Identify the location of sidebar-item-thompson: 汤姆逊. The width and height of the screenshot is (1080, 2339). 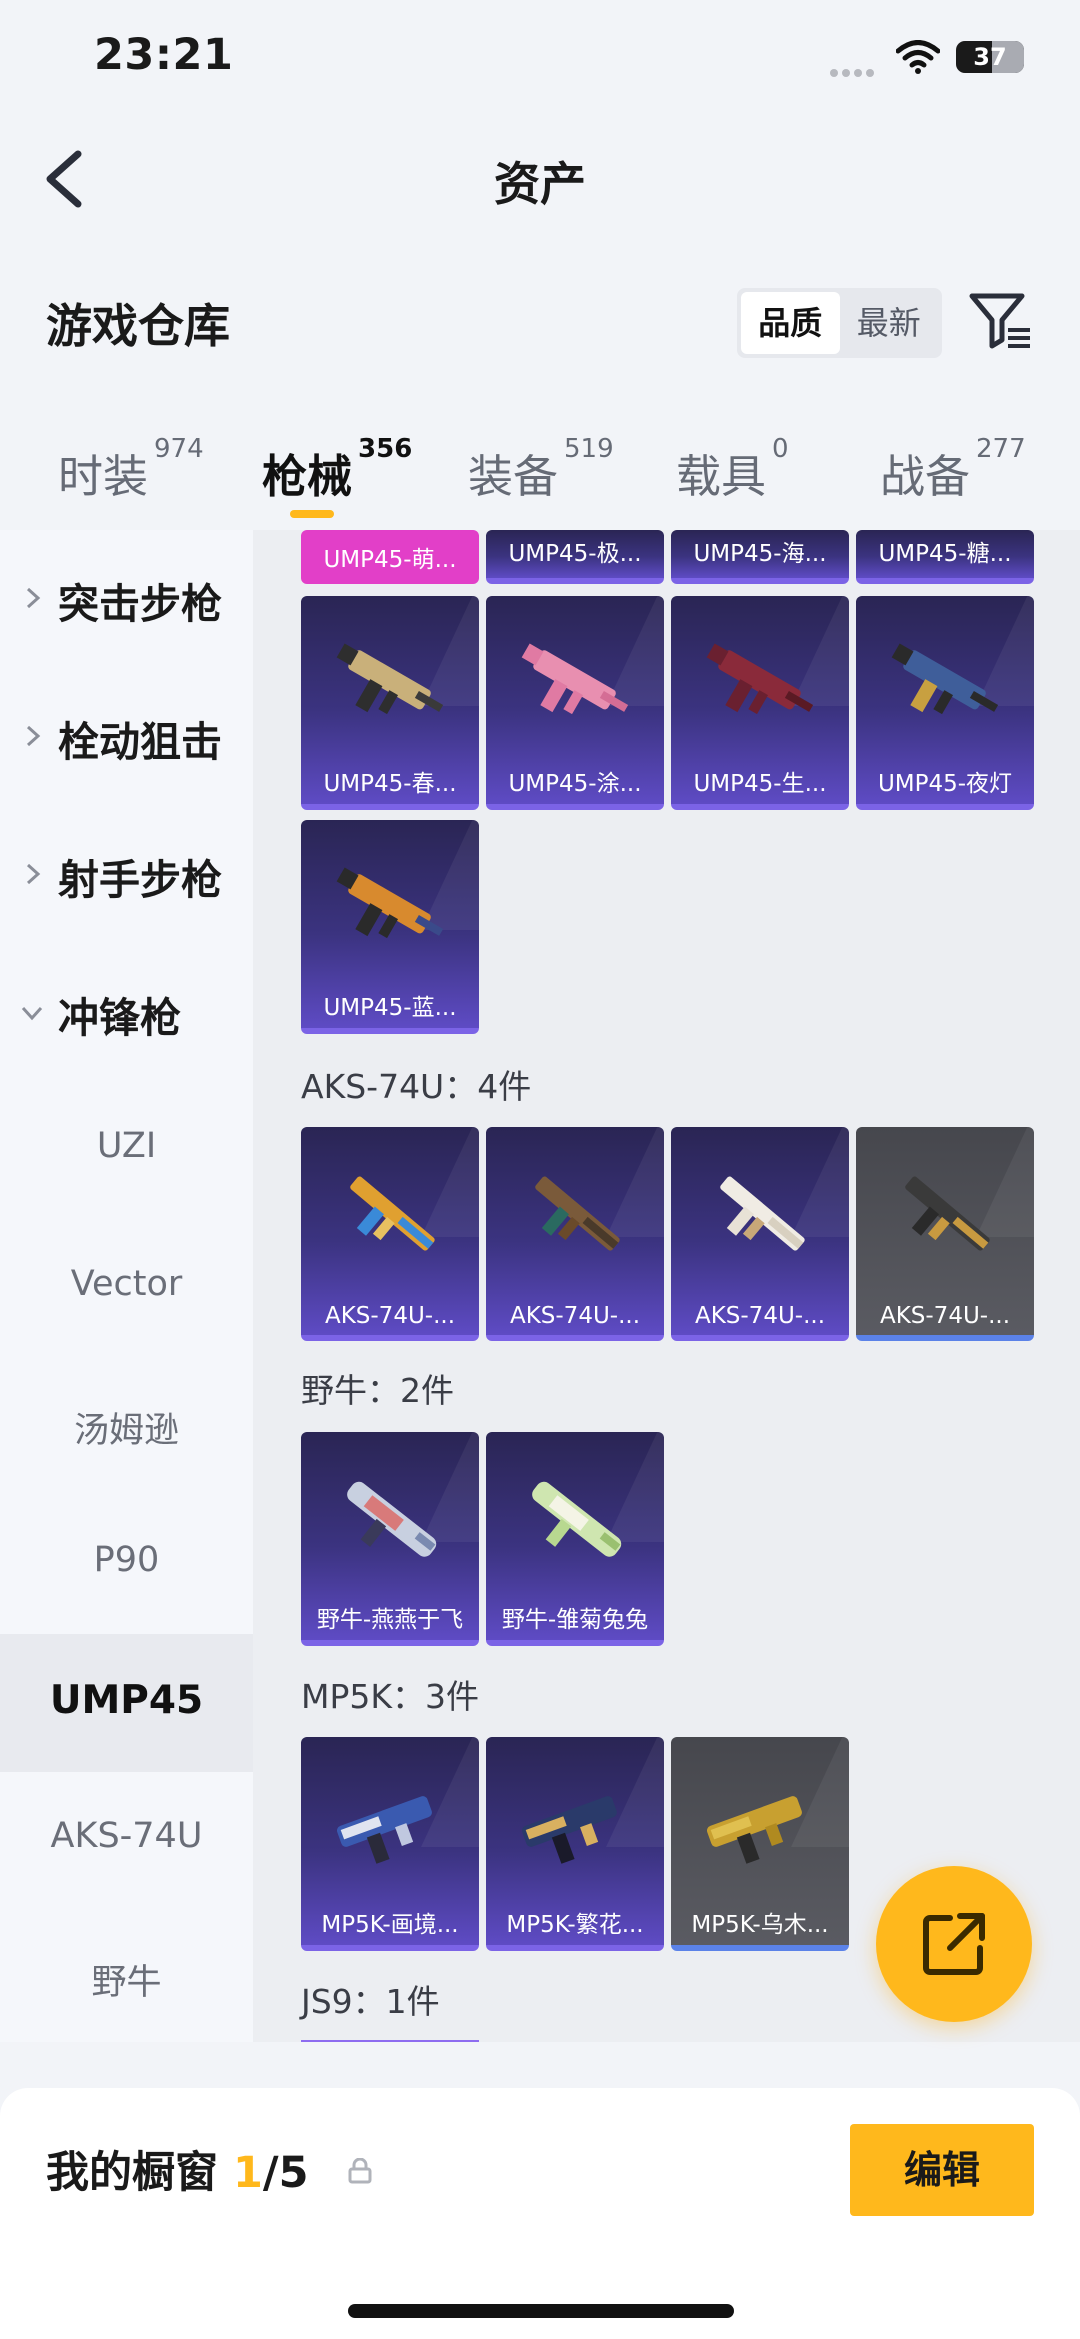
(126, 1427).